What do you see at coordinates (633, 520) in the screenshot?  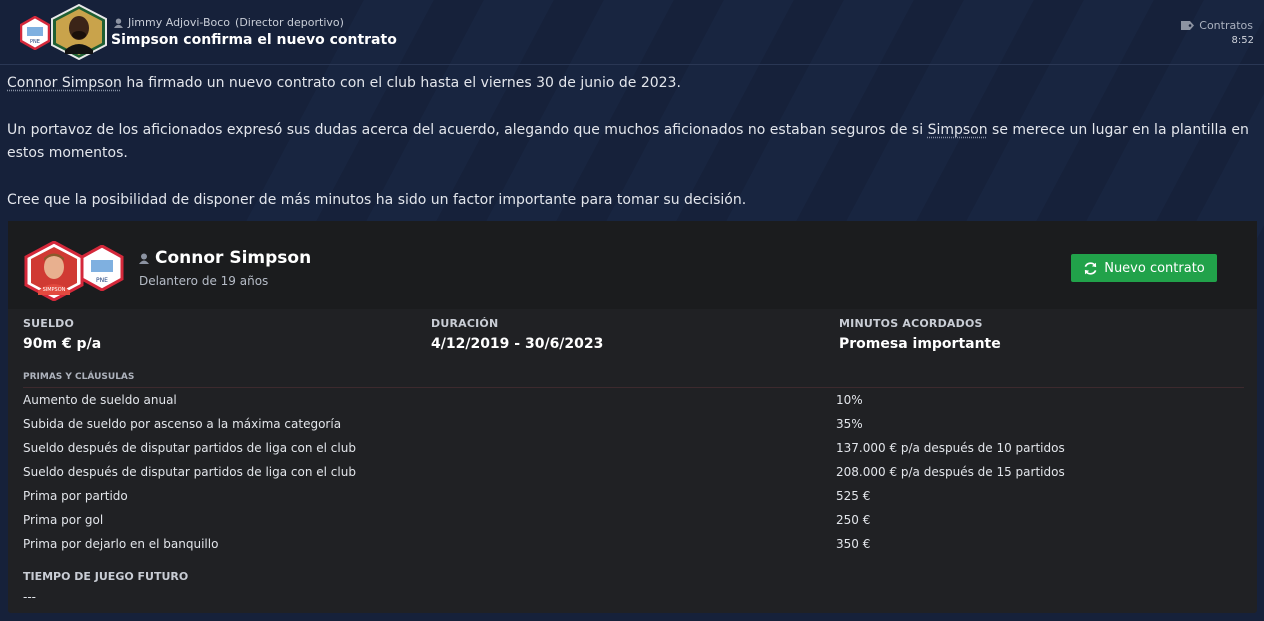 I see `list-item: Prima por gol 250 €` at bounding box center [633, 520].